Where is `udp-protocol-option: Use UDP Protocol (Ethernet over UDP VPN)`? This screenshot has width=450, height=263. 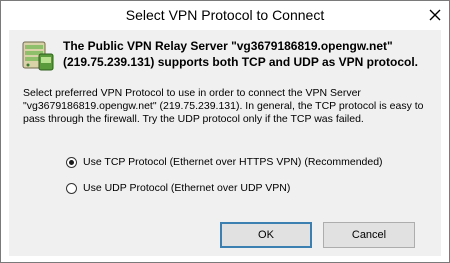 udp-protocol-option: Use UDP Protocol (Ethernet over UDP VPN) is located at coordinates (178, 188).